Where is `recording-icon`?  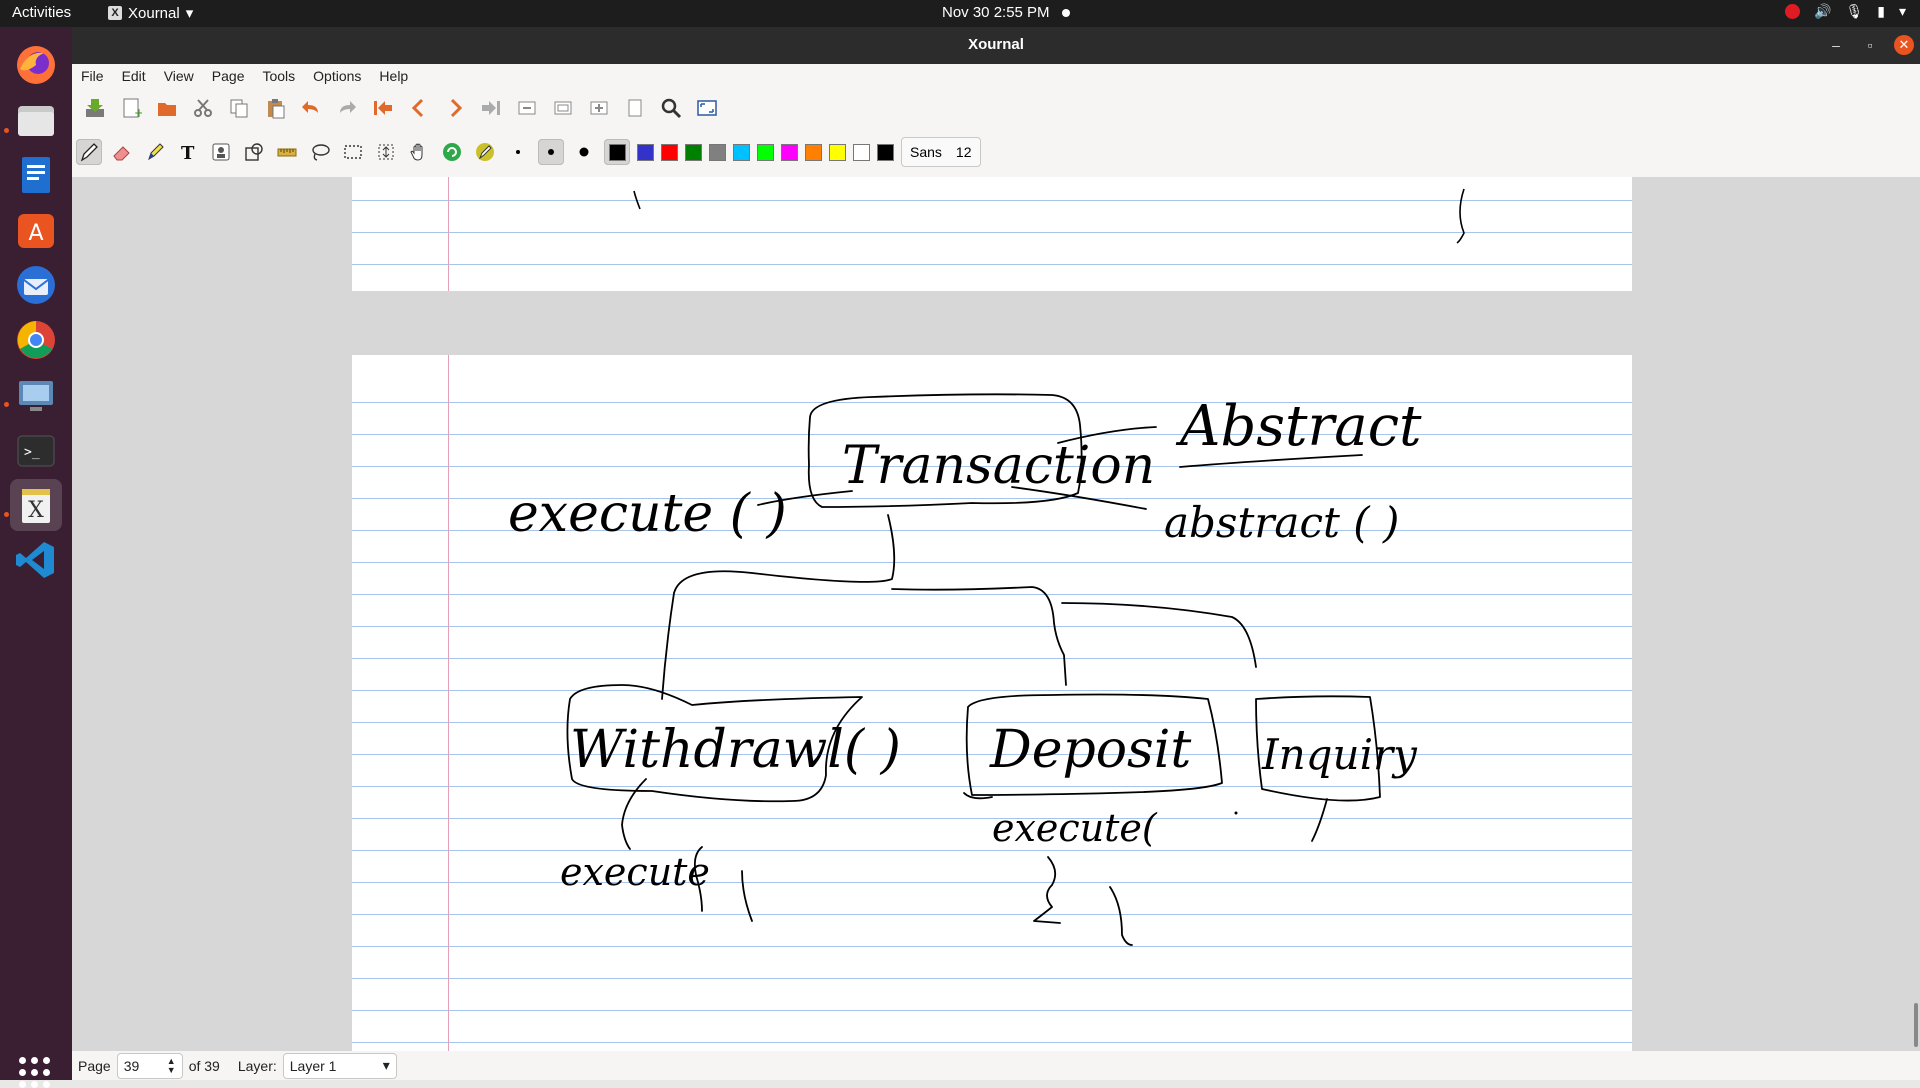 recording-icon is located at coordinates (1793, 11).